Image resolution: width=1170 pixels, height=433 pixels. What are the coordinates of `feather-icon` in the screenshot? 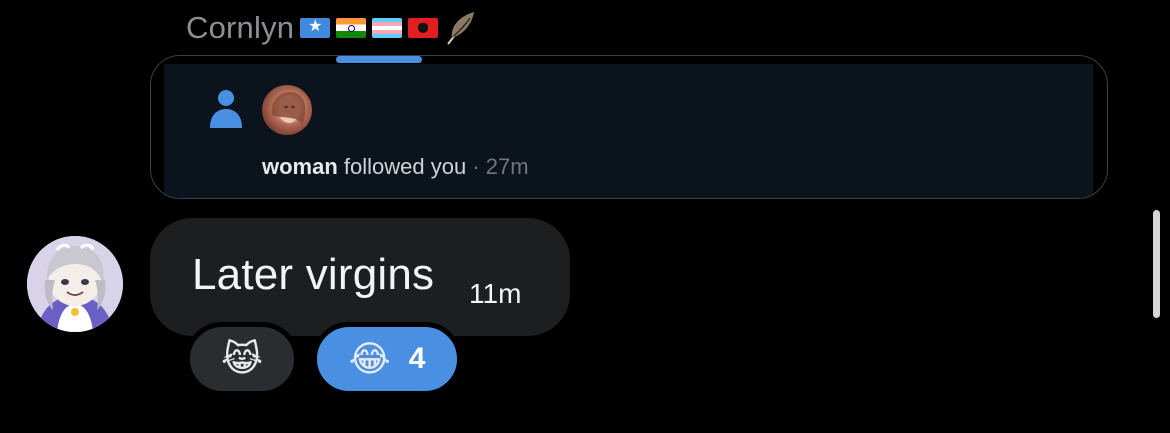 It's located at (461, 28).